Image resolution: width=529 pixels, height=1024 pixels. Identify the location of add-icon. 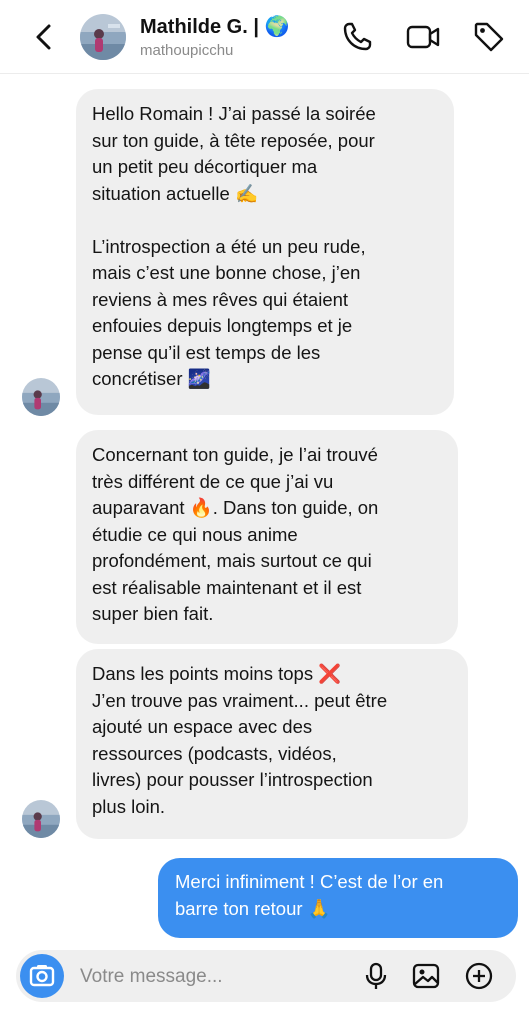
(479, 976).